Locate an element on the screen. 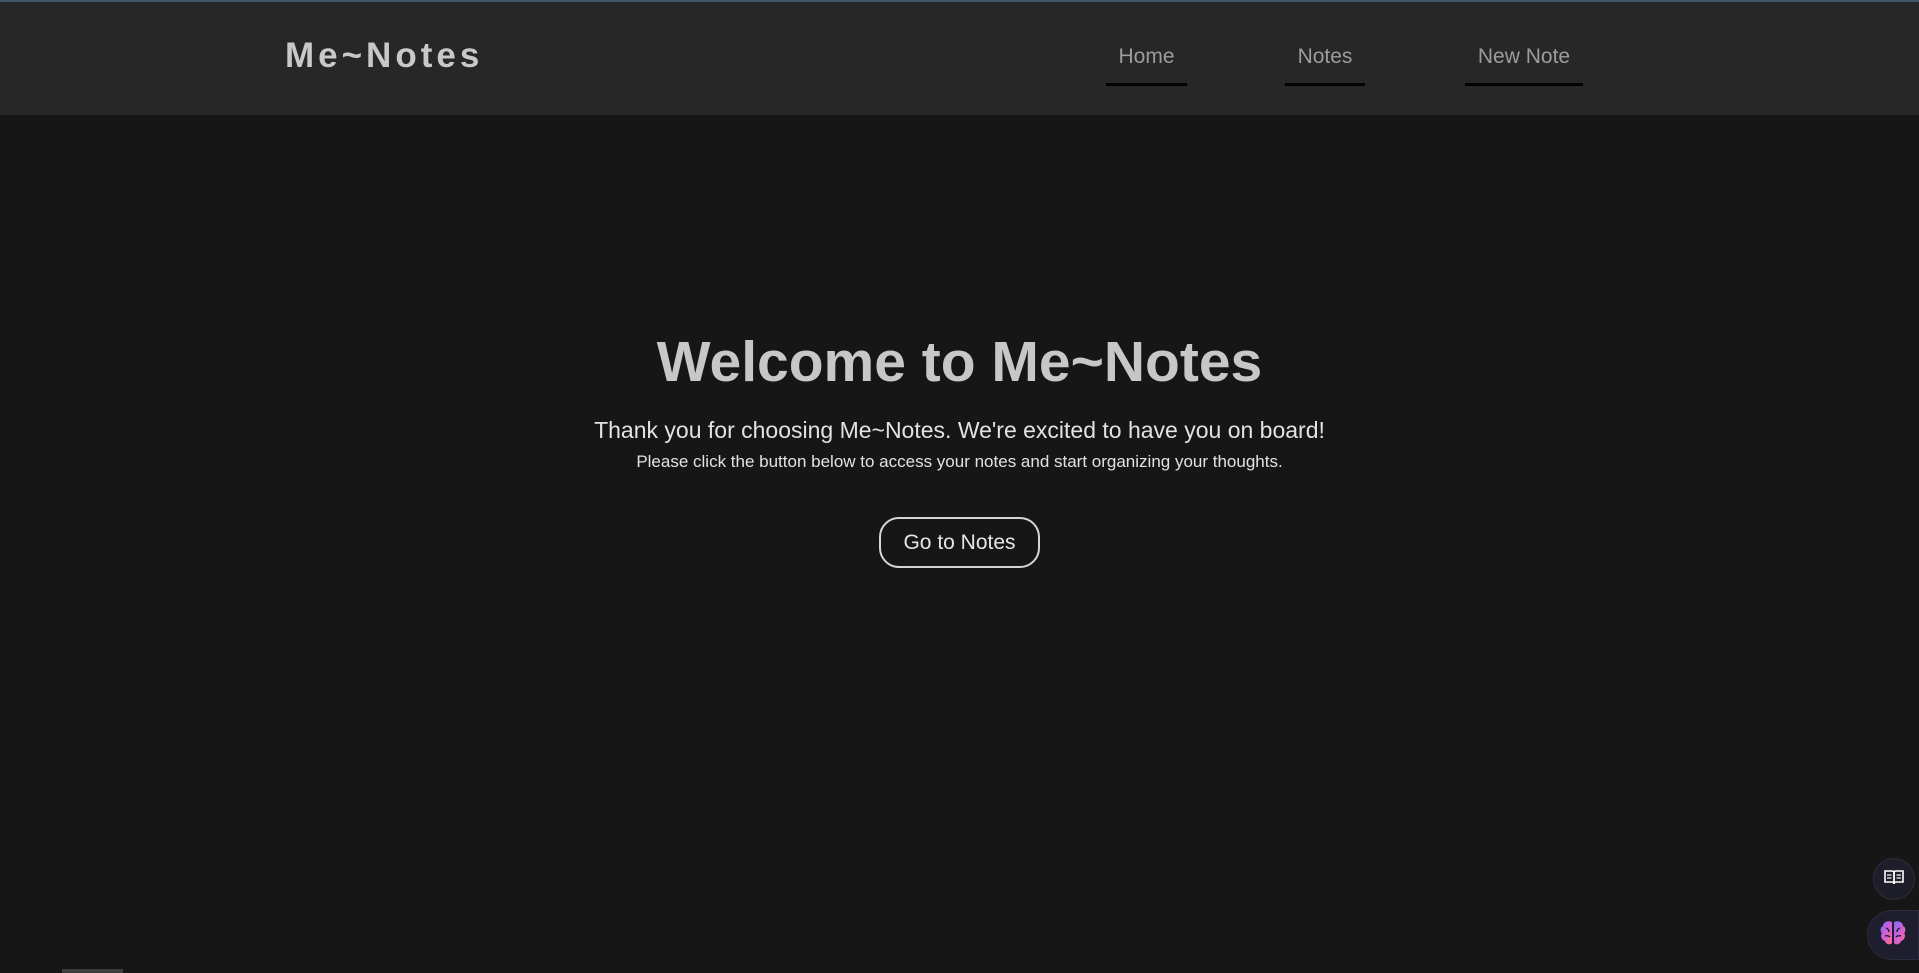  brand-logo: Me~Notes is located at coordinates (384, 56).